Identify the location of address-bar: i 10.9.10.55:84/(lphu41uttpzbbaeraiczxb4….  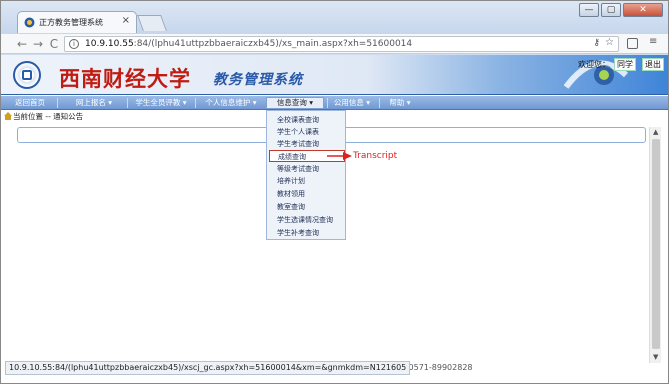
(341, 44).